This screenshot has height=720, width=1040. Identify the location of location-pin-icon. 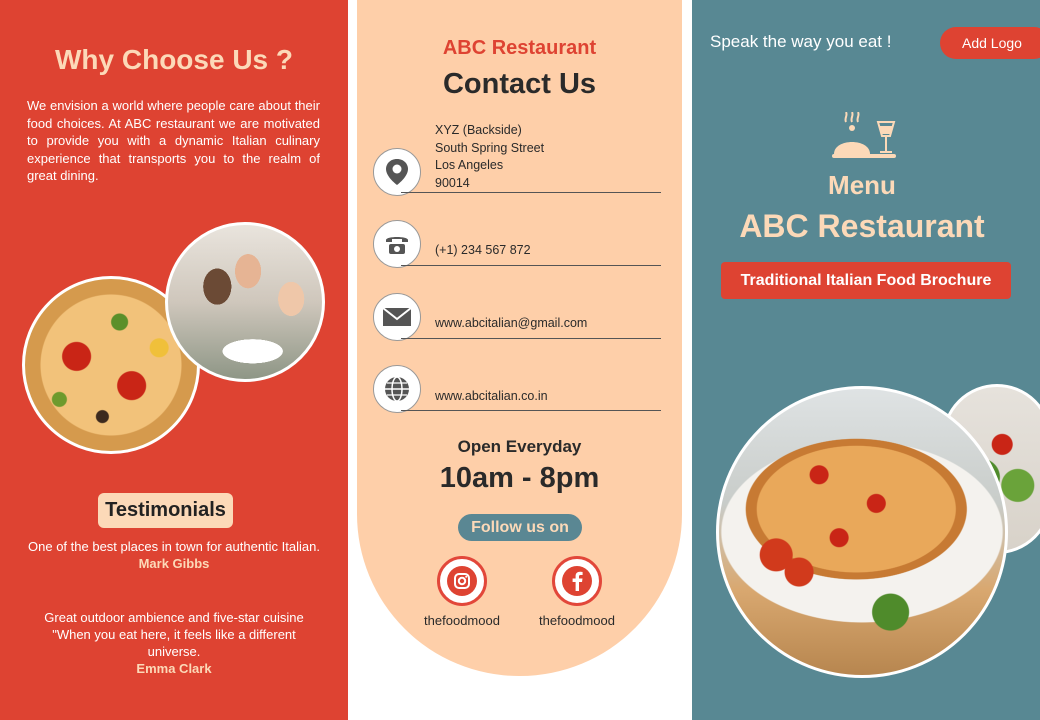
(397, 172).